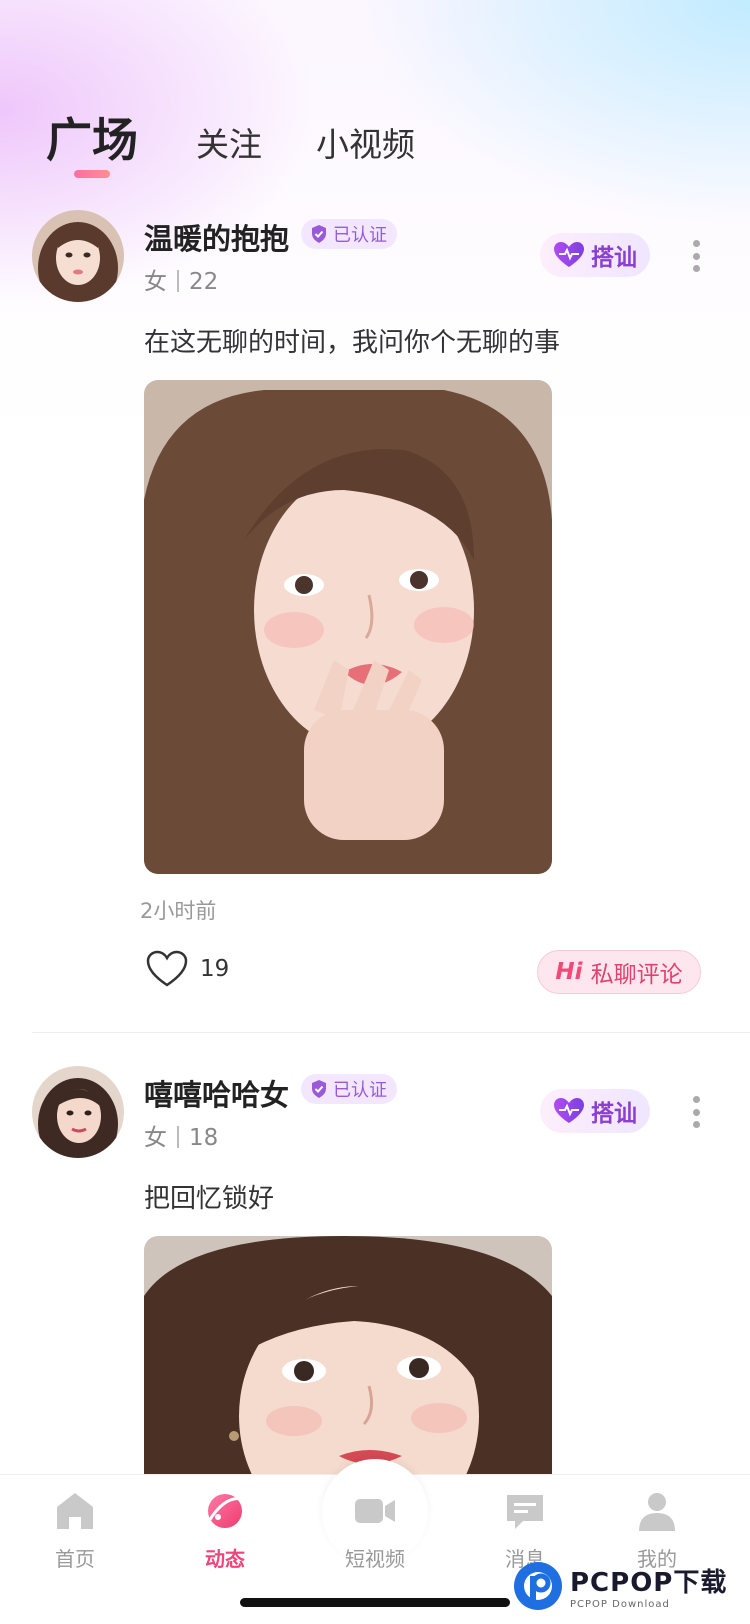  I want to click on watermark-sub: PCPOP Download, so click(620, 1604).